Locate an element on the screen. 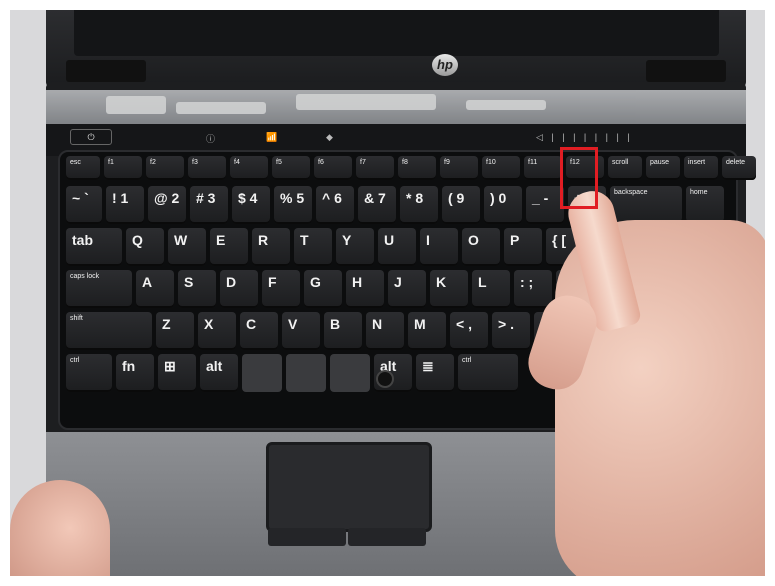 The width and height of the screenshot is (775, 586). key-label: ⊞ is located at coordinates (170, 366).